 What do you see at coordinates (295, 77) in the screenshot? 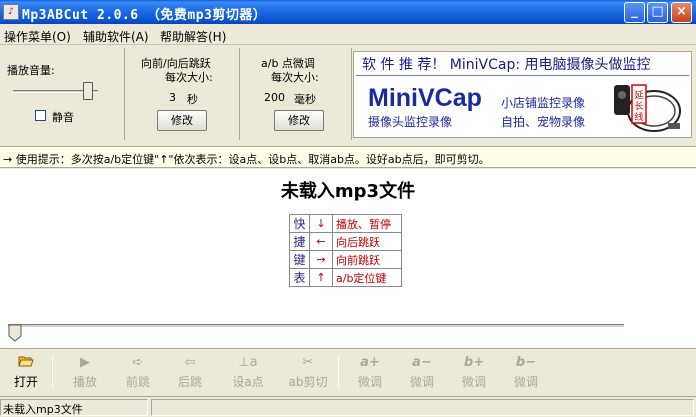
I see `ab-fine-size-label: 每次大小:` at bounding box center [295, 77].